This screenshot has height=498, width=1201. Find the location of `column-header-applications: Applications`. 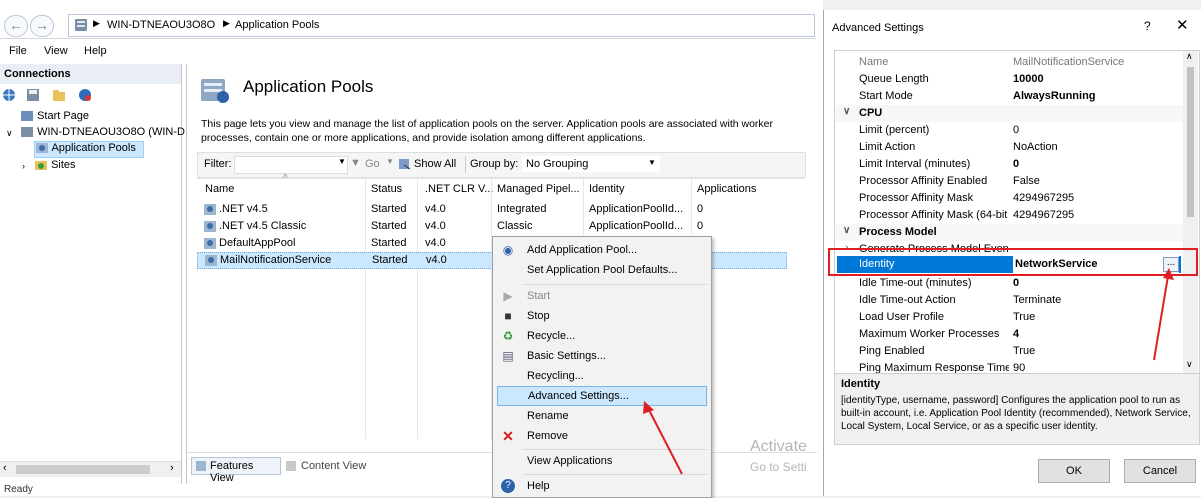

column-header-applications: Applications is located at coordinates (726, 189).